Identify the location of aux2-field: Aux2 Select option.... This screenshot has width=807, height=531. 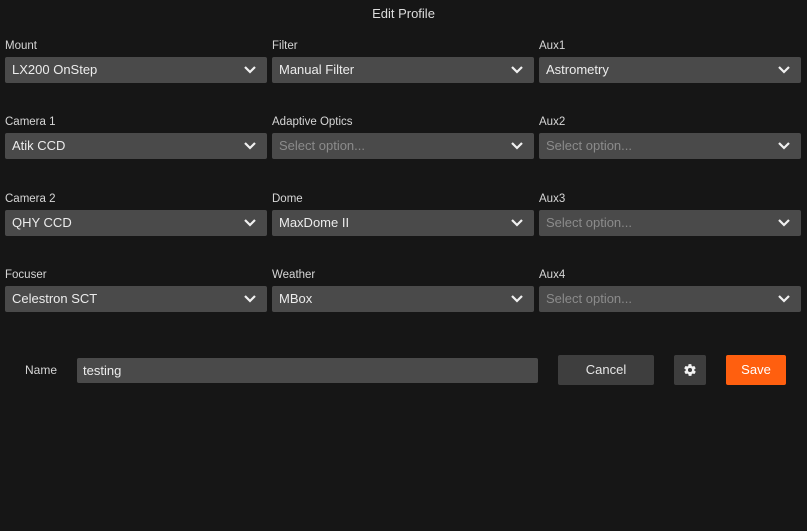
(670, 137).